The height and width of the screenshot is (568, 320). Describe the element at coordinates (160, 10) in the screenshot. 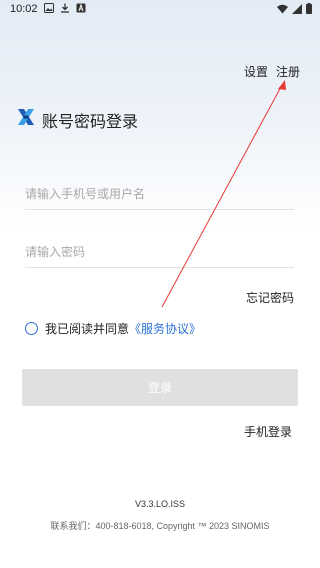

I see `status-bar: 10:02` at that location.